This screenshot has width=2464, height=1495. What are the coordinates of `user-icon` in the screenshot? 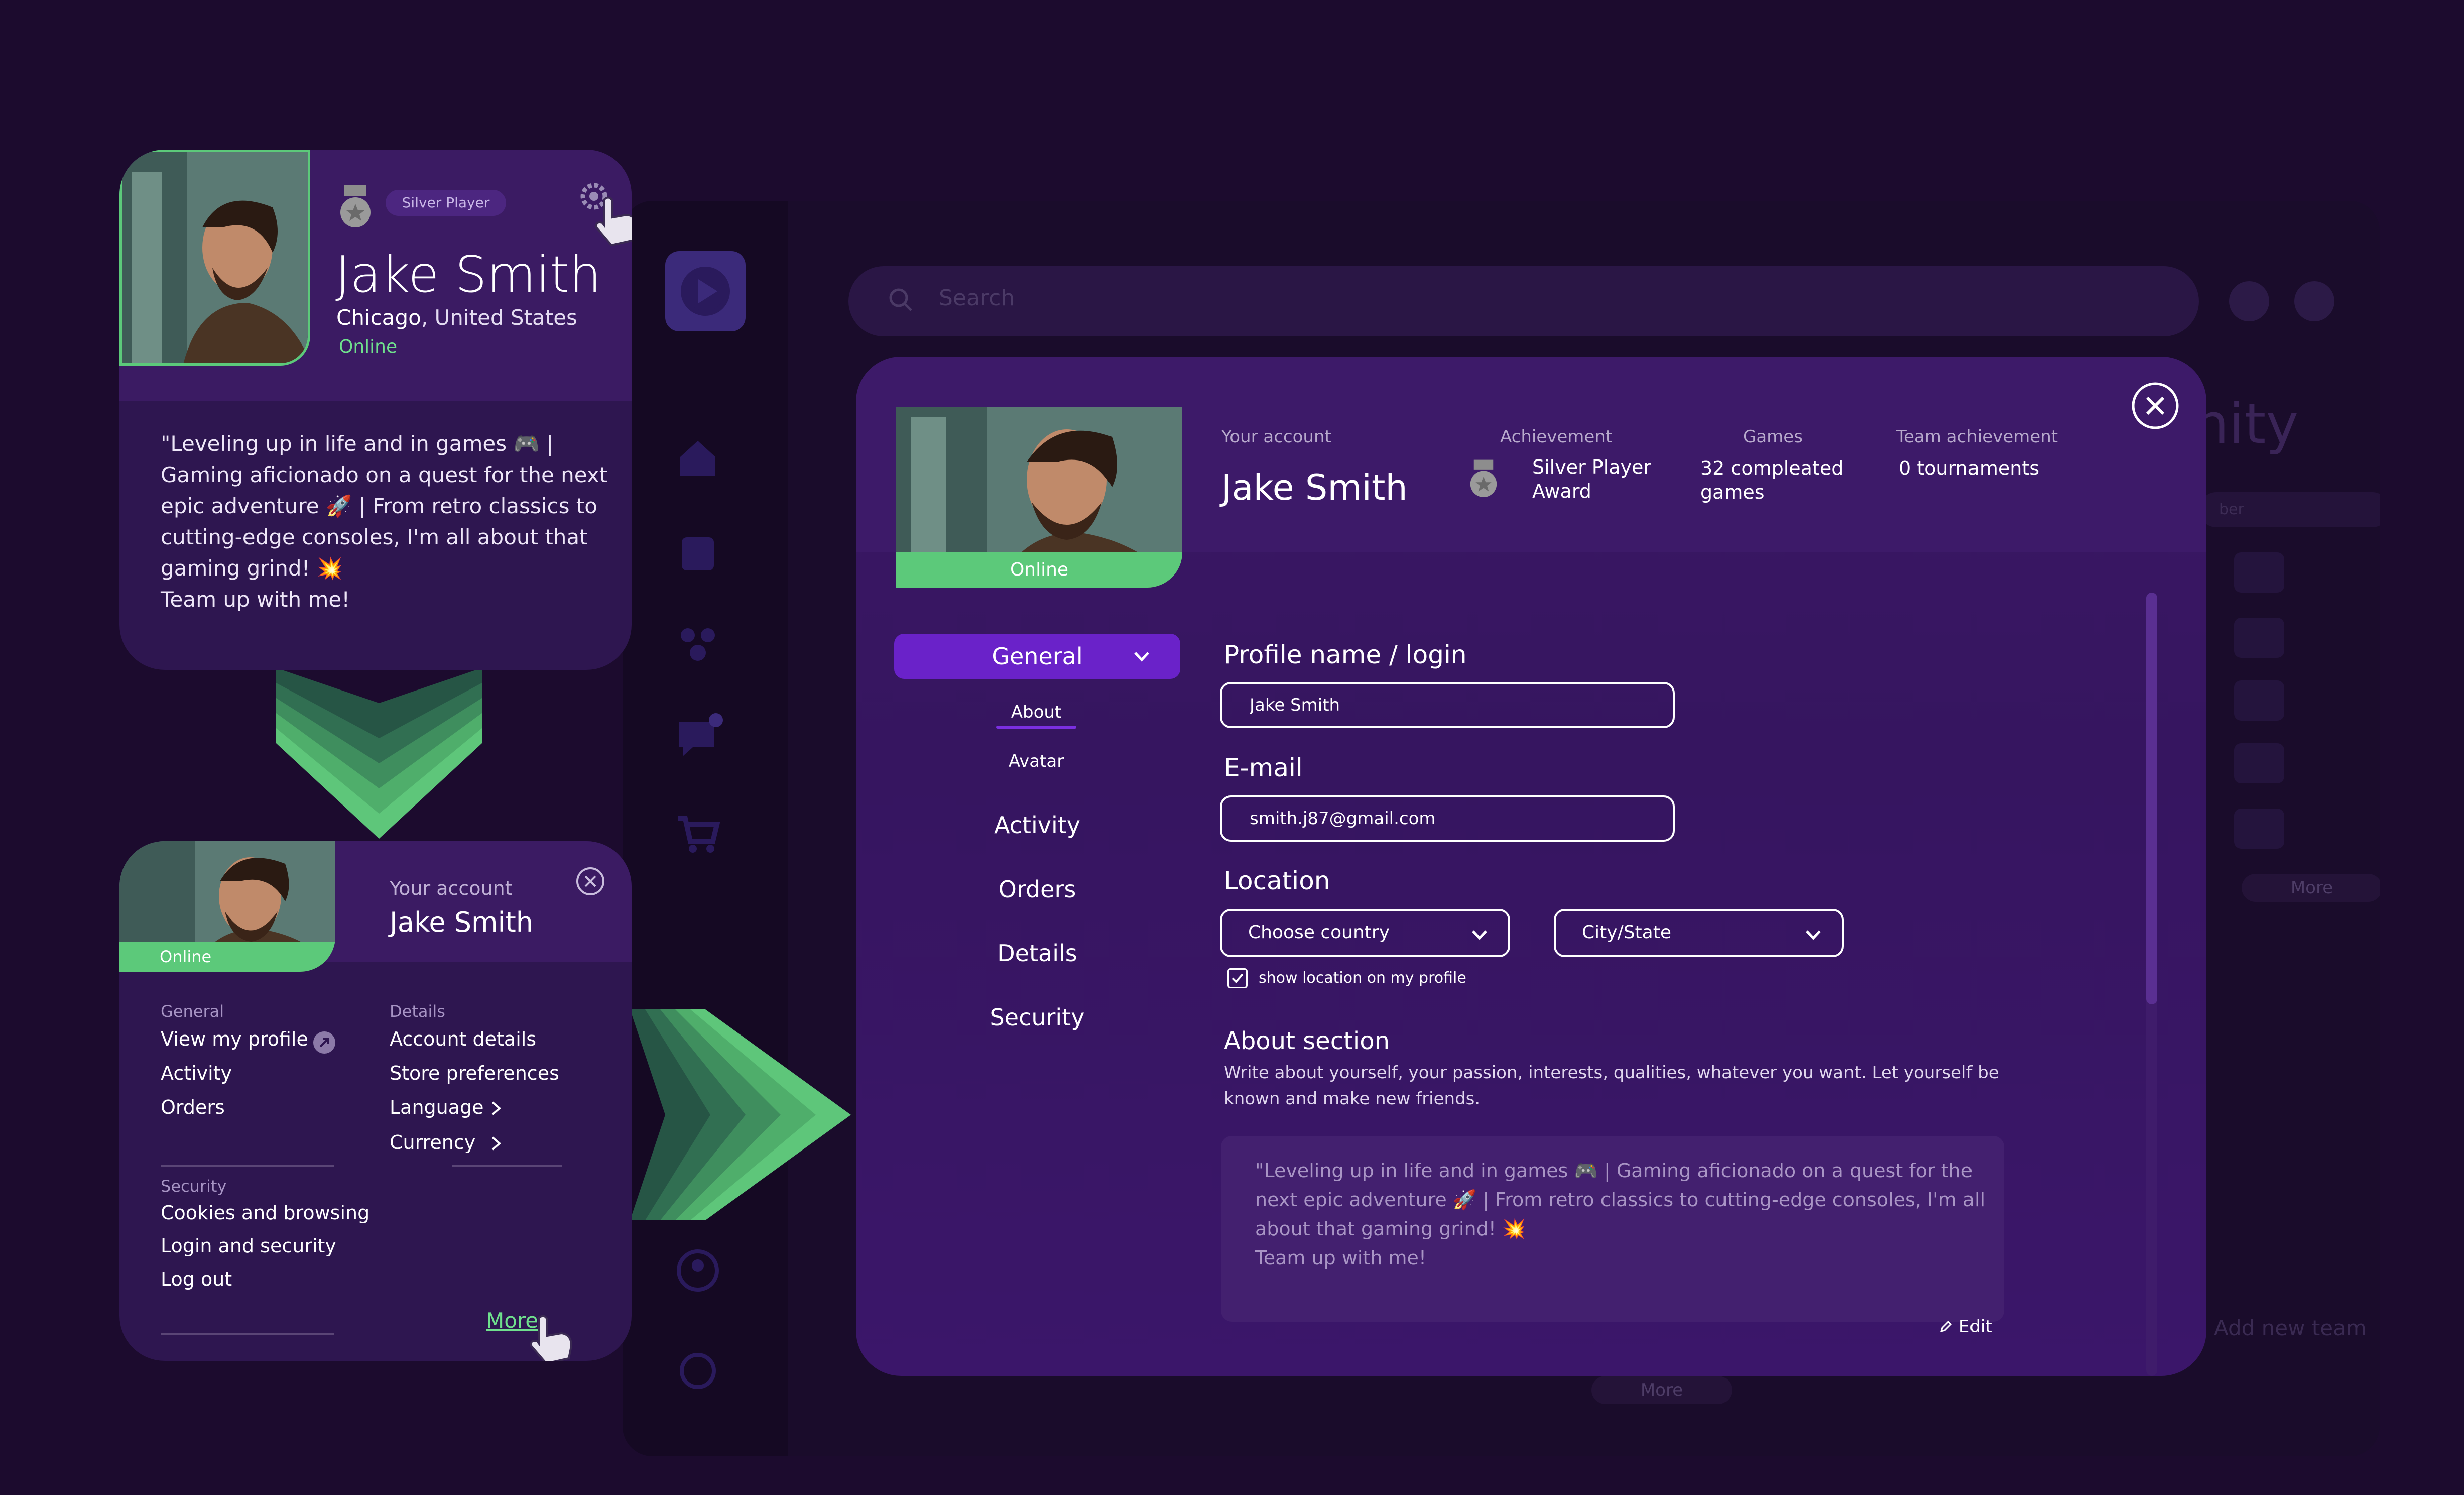 It's located at (698, 1270).